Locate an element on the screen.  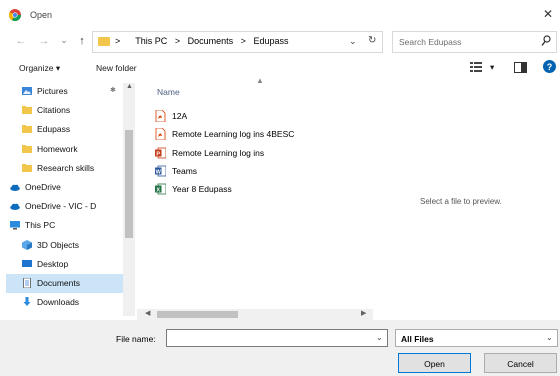
scroll-right-arrow-icon: ▶ is located at coordinates (363, 313).